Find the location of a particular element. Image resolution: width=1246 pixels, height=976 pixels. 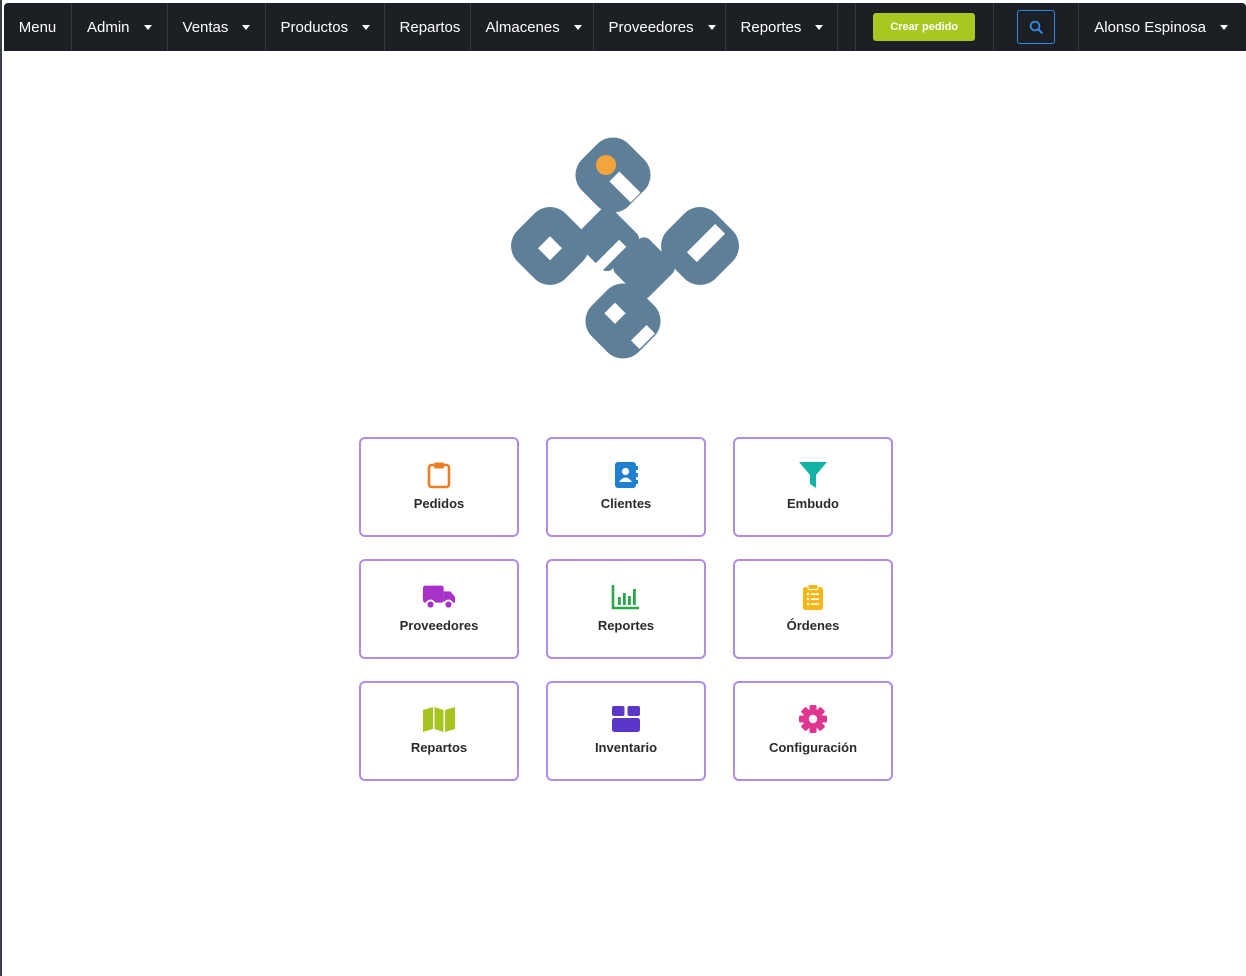

clipboard-list-icon is located at coordinates (813, 597).